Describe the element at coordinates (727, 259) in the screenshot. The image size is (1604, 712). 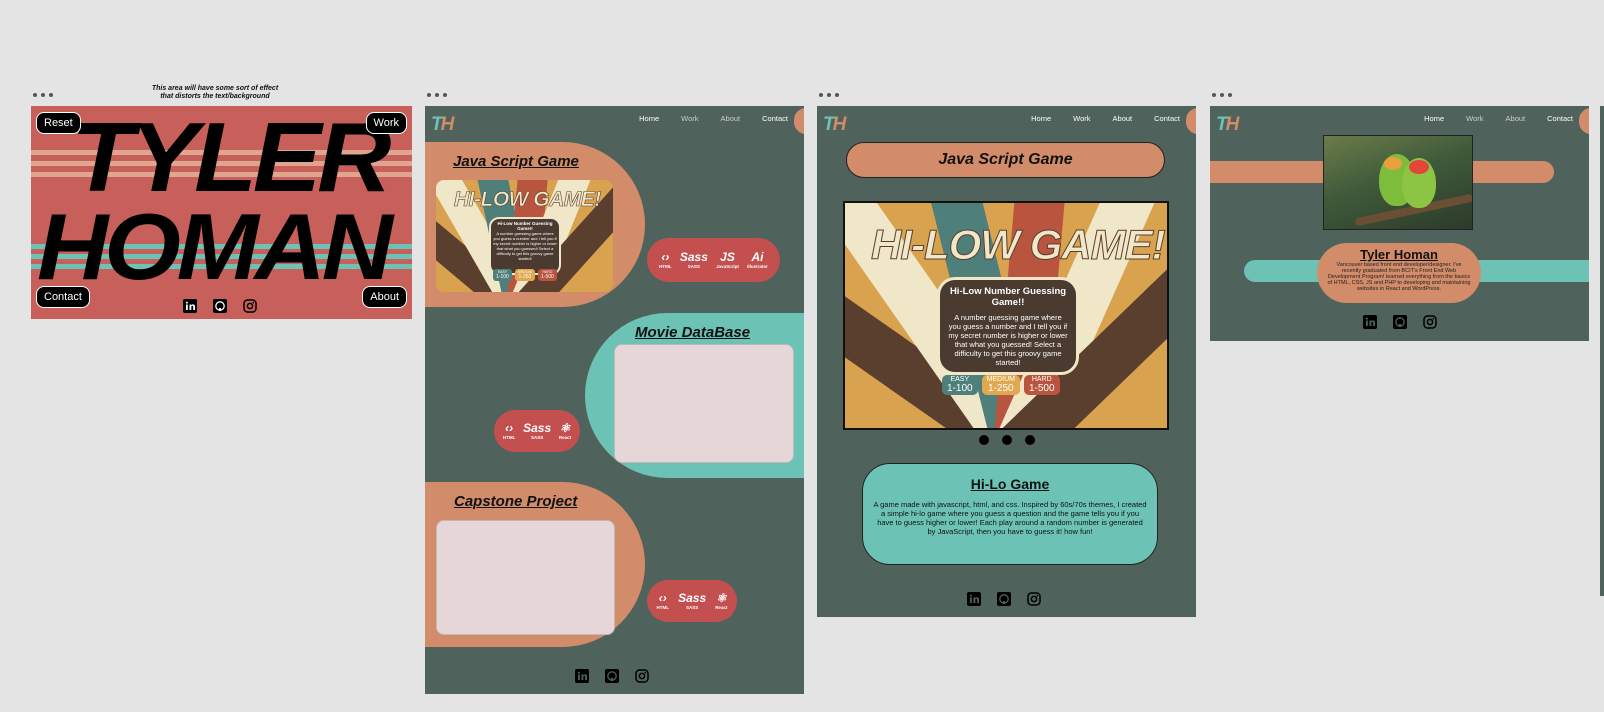
I see `javascript-icon: JS JavaScript` at that location.